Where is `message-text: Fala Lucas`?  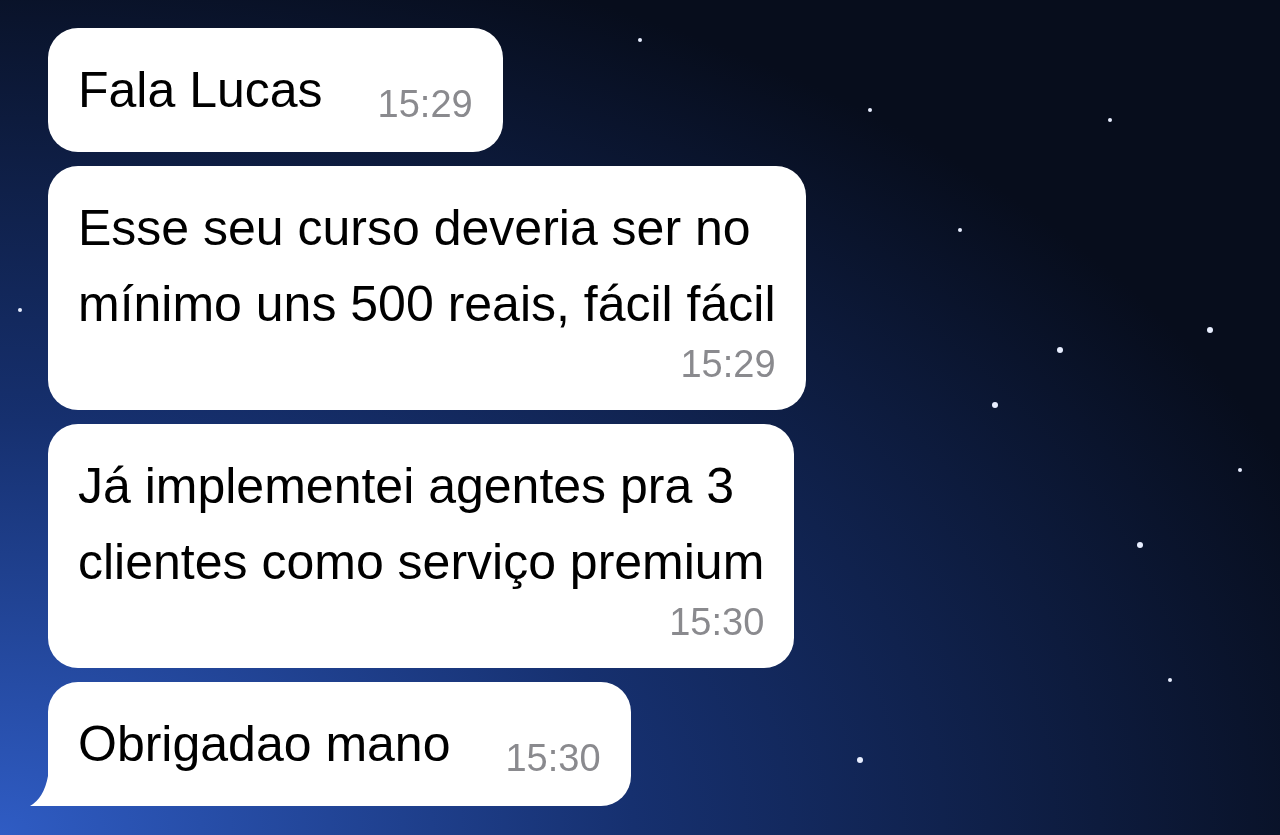
message-text: Fala Lucas is located at coordinates (200, 90).